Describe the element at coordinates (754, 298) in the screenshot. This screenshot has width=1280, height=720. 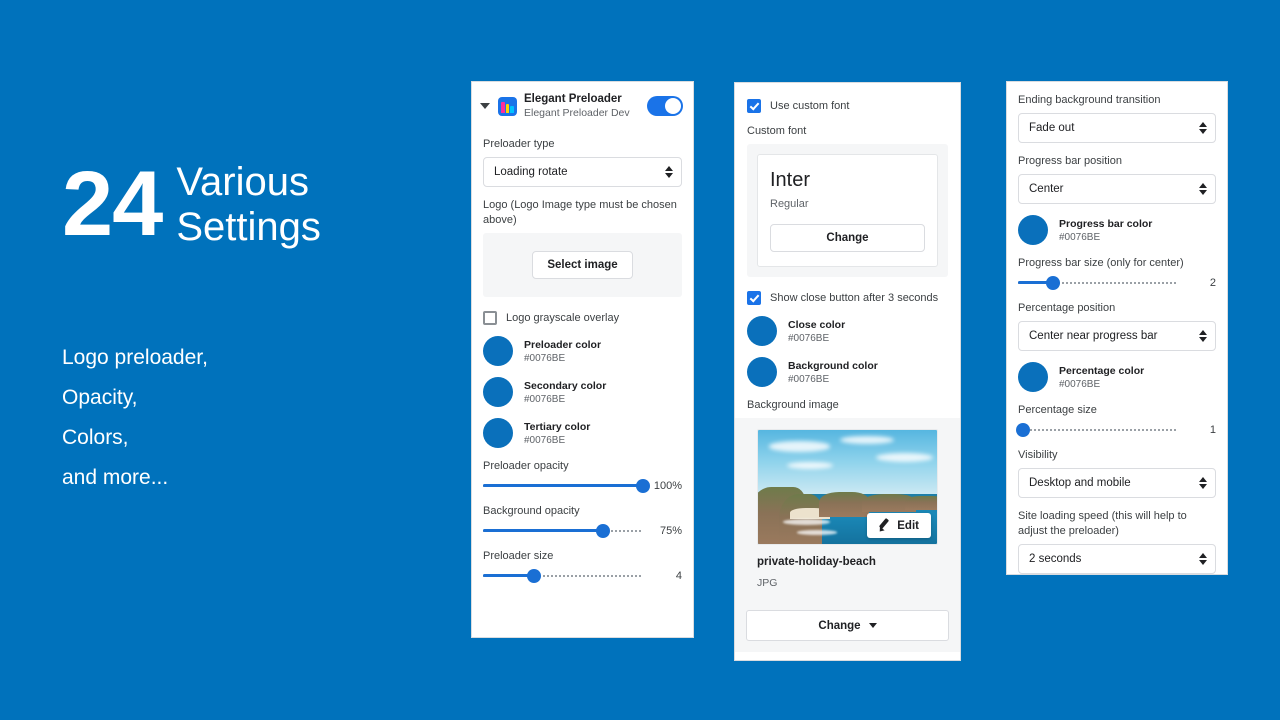
I see `show-close-button-checkbox` at that location.